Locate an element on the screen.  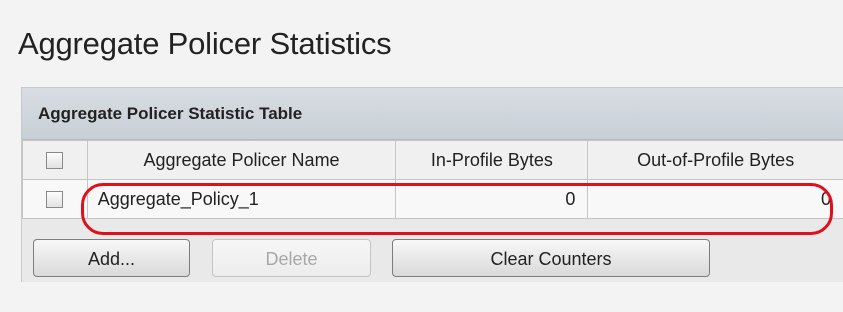
row-select-checkbox is located at coordinates (55, 200).